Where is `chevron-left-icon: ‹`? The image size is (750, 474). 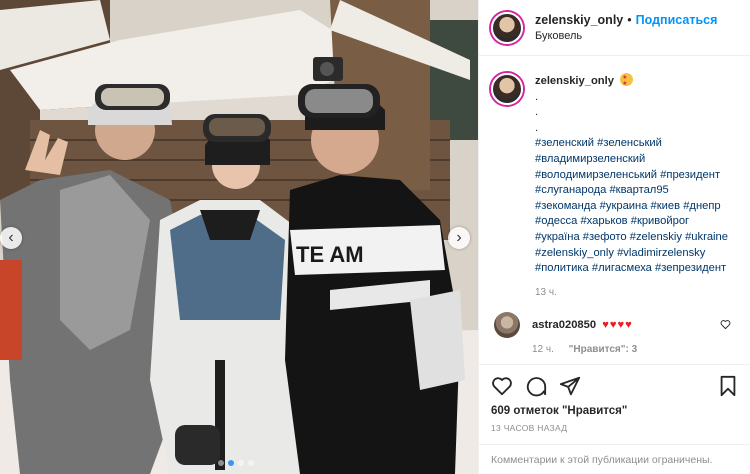
chevron-left-icon: ‹ is located at coordinates (11, 237).